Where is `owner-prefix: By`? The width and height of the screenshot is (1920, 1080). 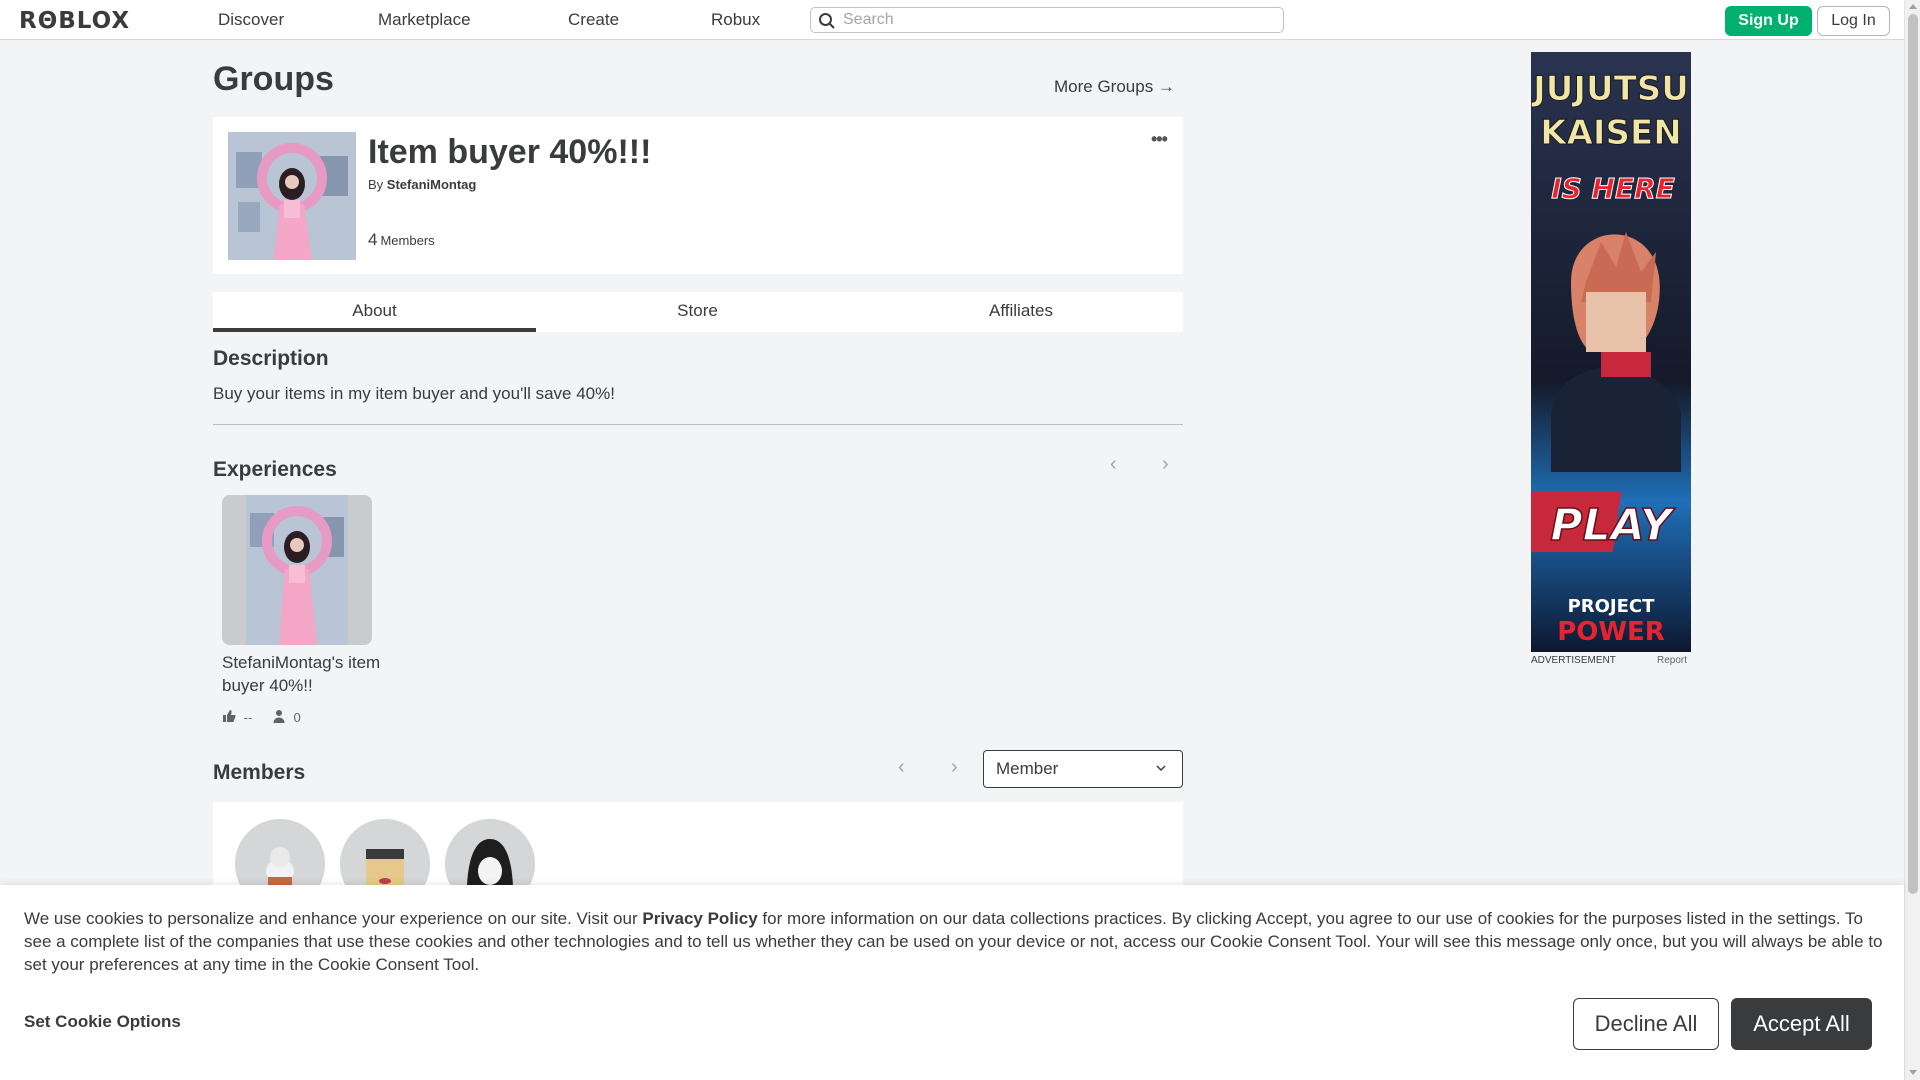 owner-prefix: By is located at coordinates (376, 184).